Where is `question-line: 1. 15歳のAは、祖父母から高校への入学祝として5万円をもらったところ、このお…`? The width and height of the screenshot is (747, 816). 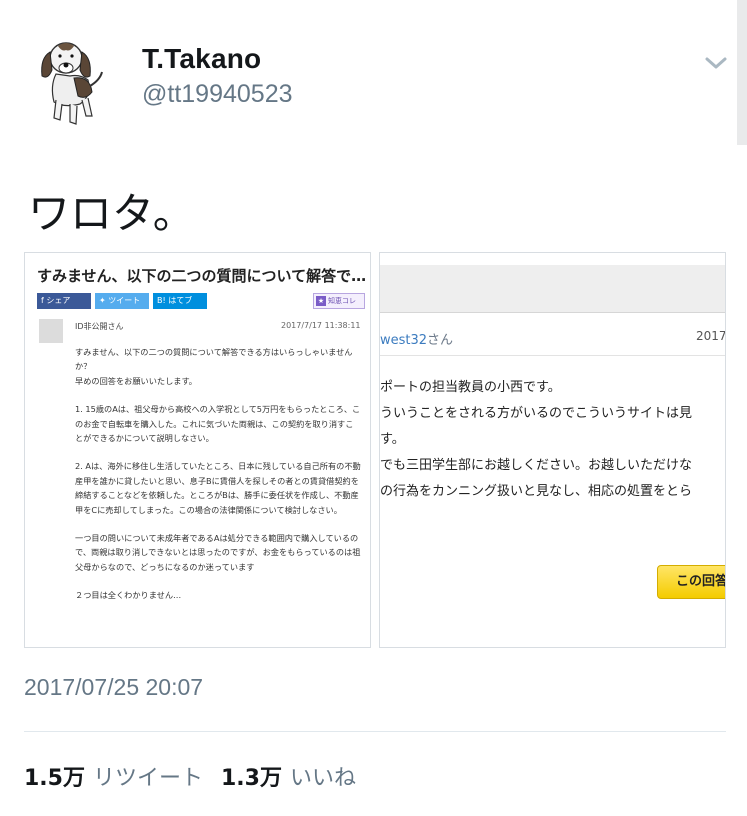 question-line: 1. 15歳のAは、祖父母から高校への入学祝として5万円をもらったところ、このお… is located at coordinates (218, 424).